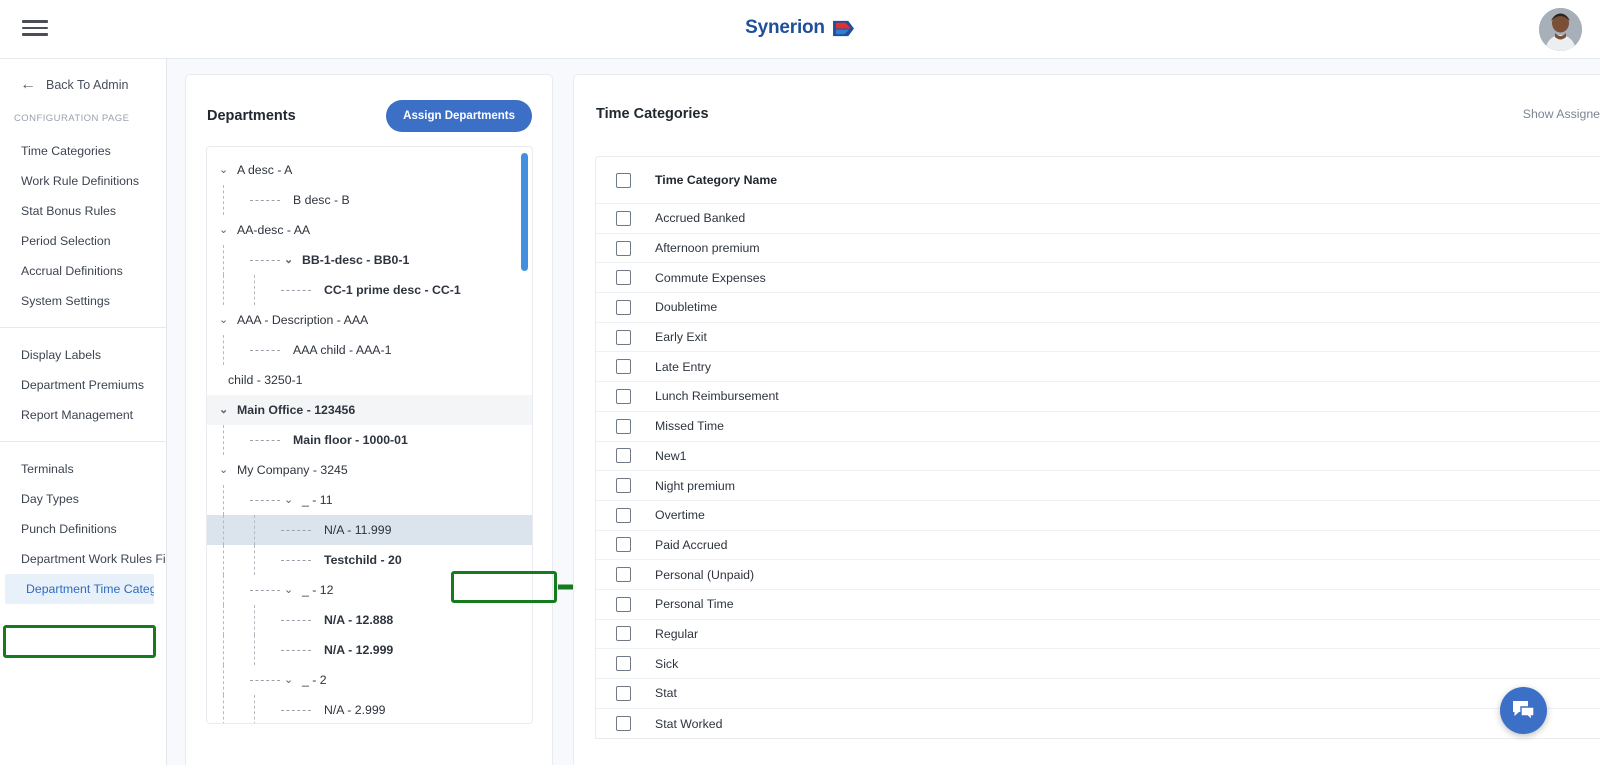  Describe the element at coordinates (1098, 546) in the screenshot. I see `table-row: Paid Accrued` at that location.